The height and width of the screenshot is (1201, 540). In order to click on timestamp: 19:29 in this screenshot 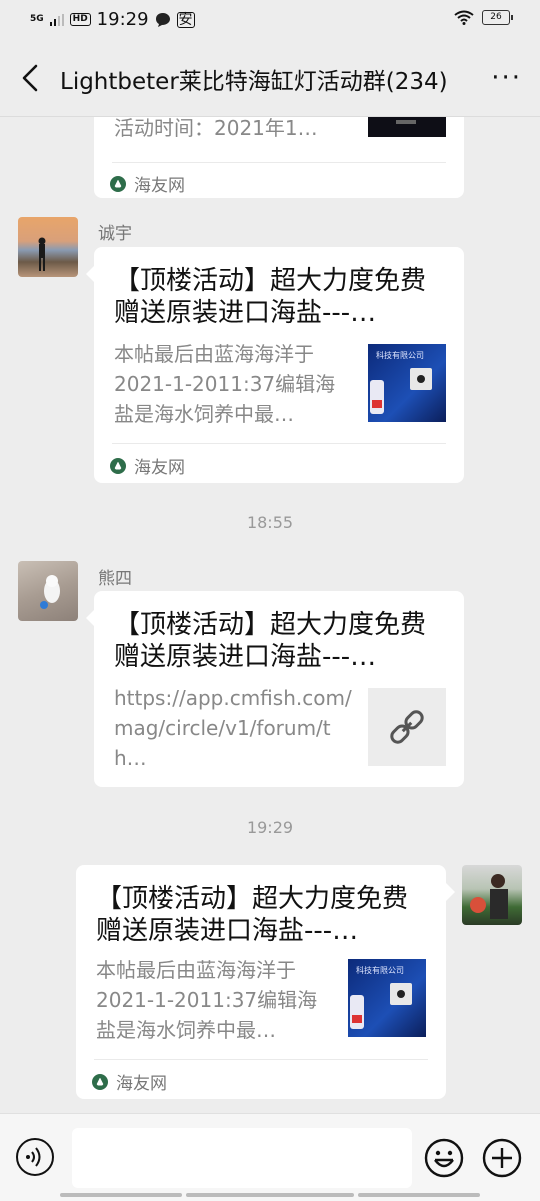, I will do `click(270, 827)`.